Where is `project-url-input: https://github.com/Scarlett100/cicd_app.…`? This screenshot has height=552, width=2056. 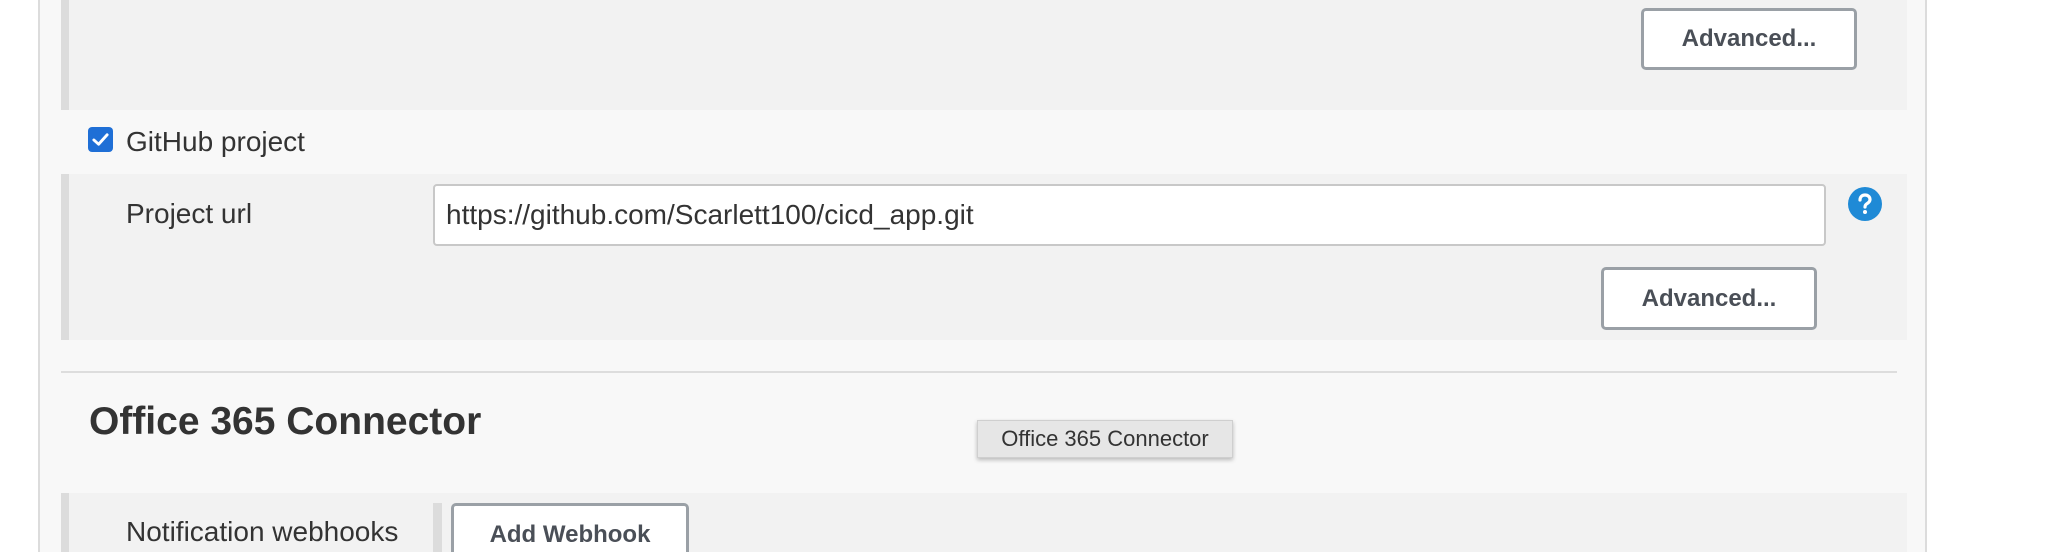
project-url-input: https://github.com/Scarlett100/cicd_app.… is located at coordinates (1129, 215).